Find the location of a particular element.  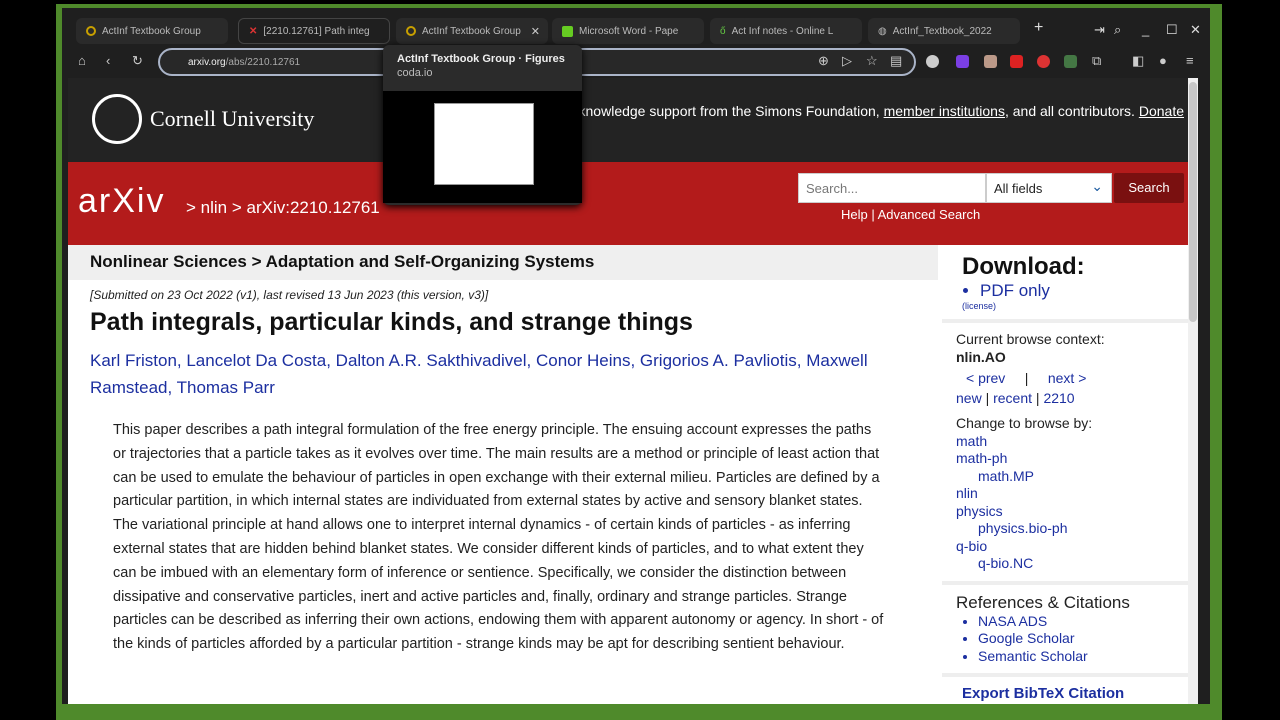

help-advanced-search-link: Help | Advanced Search is located at coordinates (910, 214).